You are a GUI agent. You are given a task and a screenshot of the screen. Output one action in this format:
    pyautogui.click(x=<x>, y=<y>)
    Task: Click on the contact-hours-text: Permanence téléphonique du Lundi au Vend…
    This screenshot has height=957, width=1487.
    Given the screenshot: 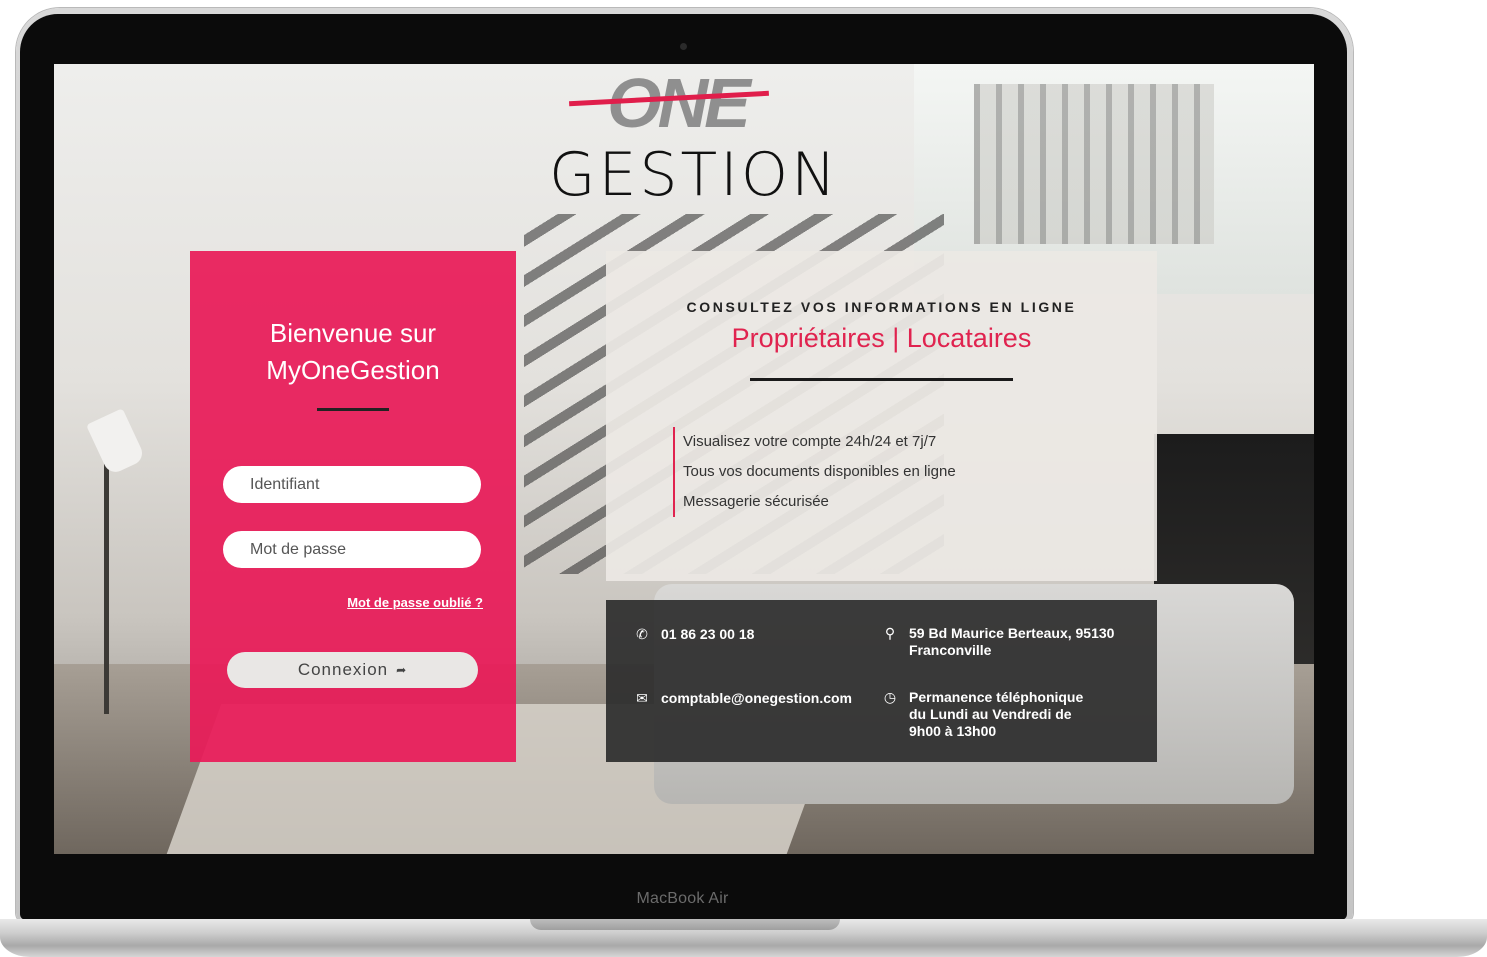 What is the action you would take?
    pyautogui.click(x=996, y=714)
    